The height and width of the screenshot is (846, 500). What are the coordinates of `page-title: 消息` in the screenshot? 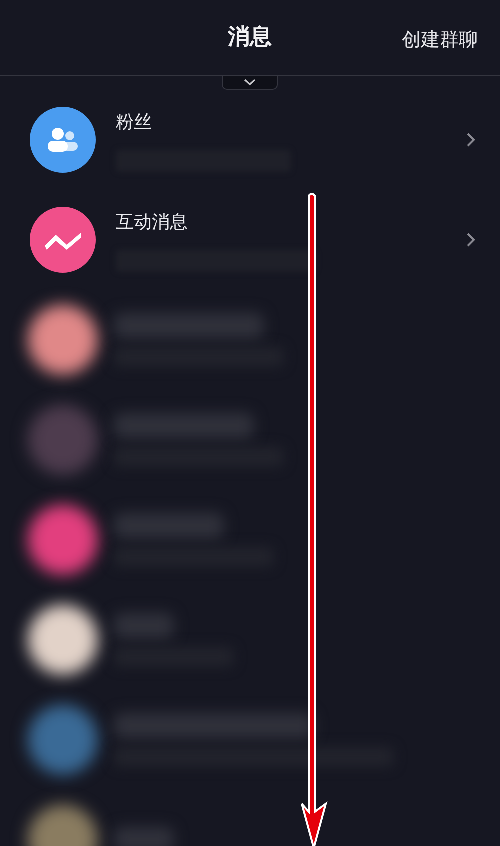 It's located at (250, 38).